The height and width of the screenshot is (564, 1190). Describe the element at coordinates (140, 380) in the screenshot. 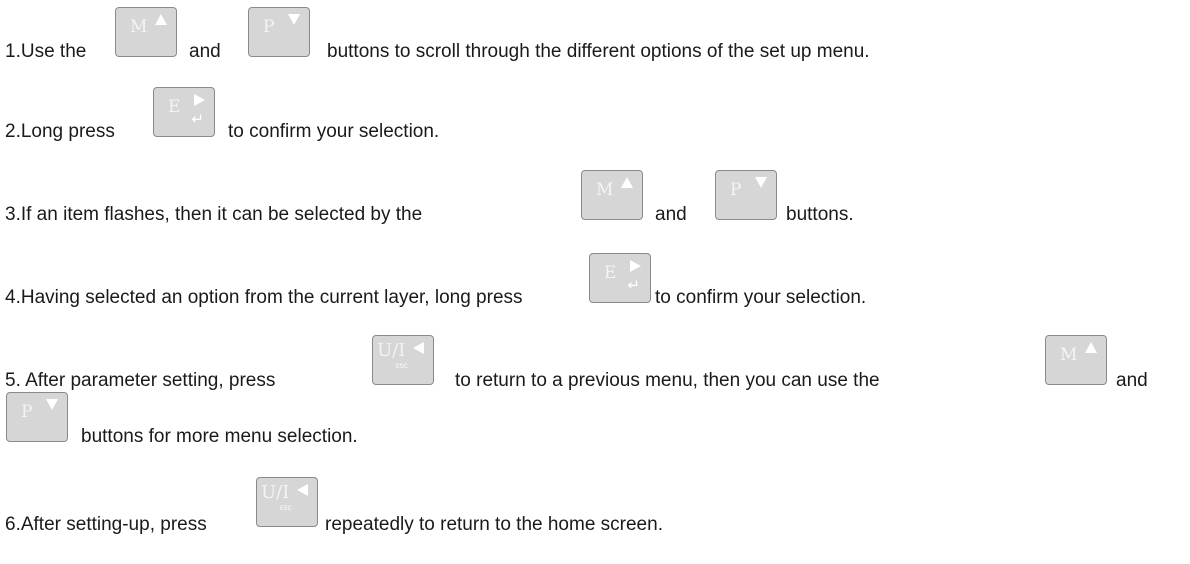

I see `step-text: 5. After parameter setting, press` at that location.